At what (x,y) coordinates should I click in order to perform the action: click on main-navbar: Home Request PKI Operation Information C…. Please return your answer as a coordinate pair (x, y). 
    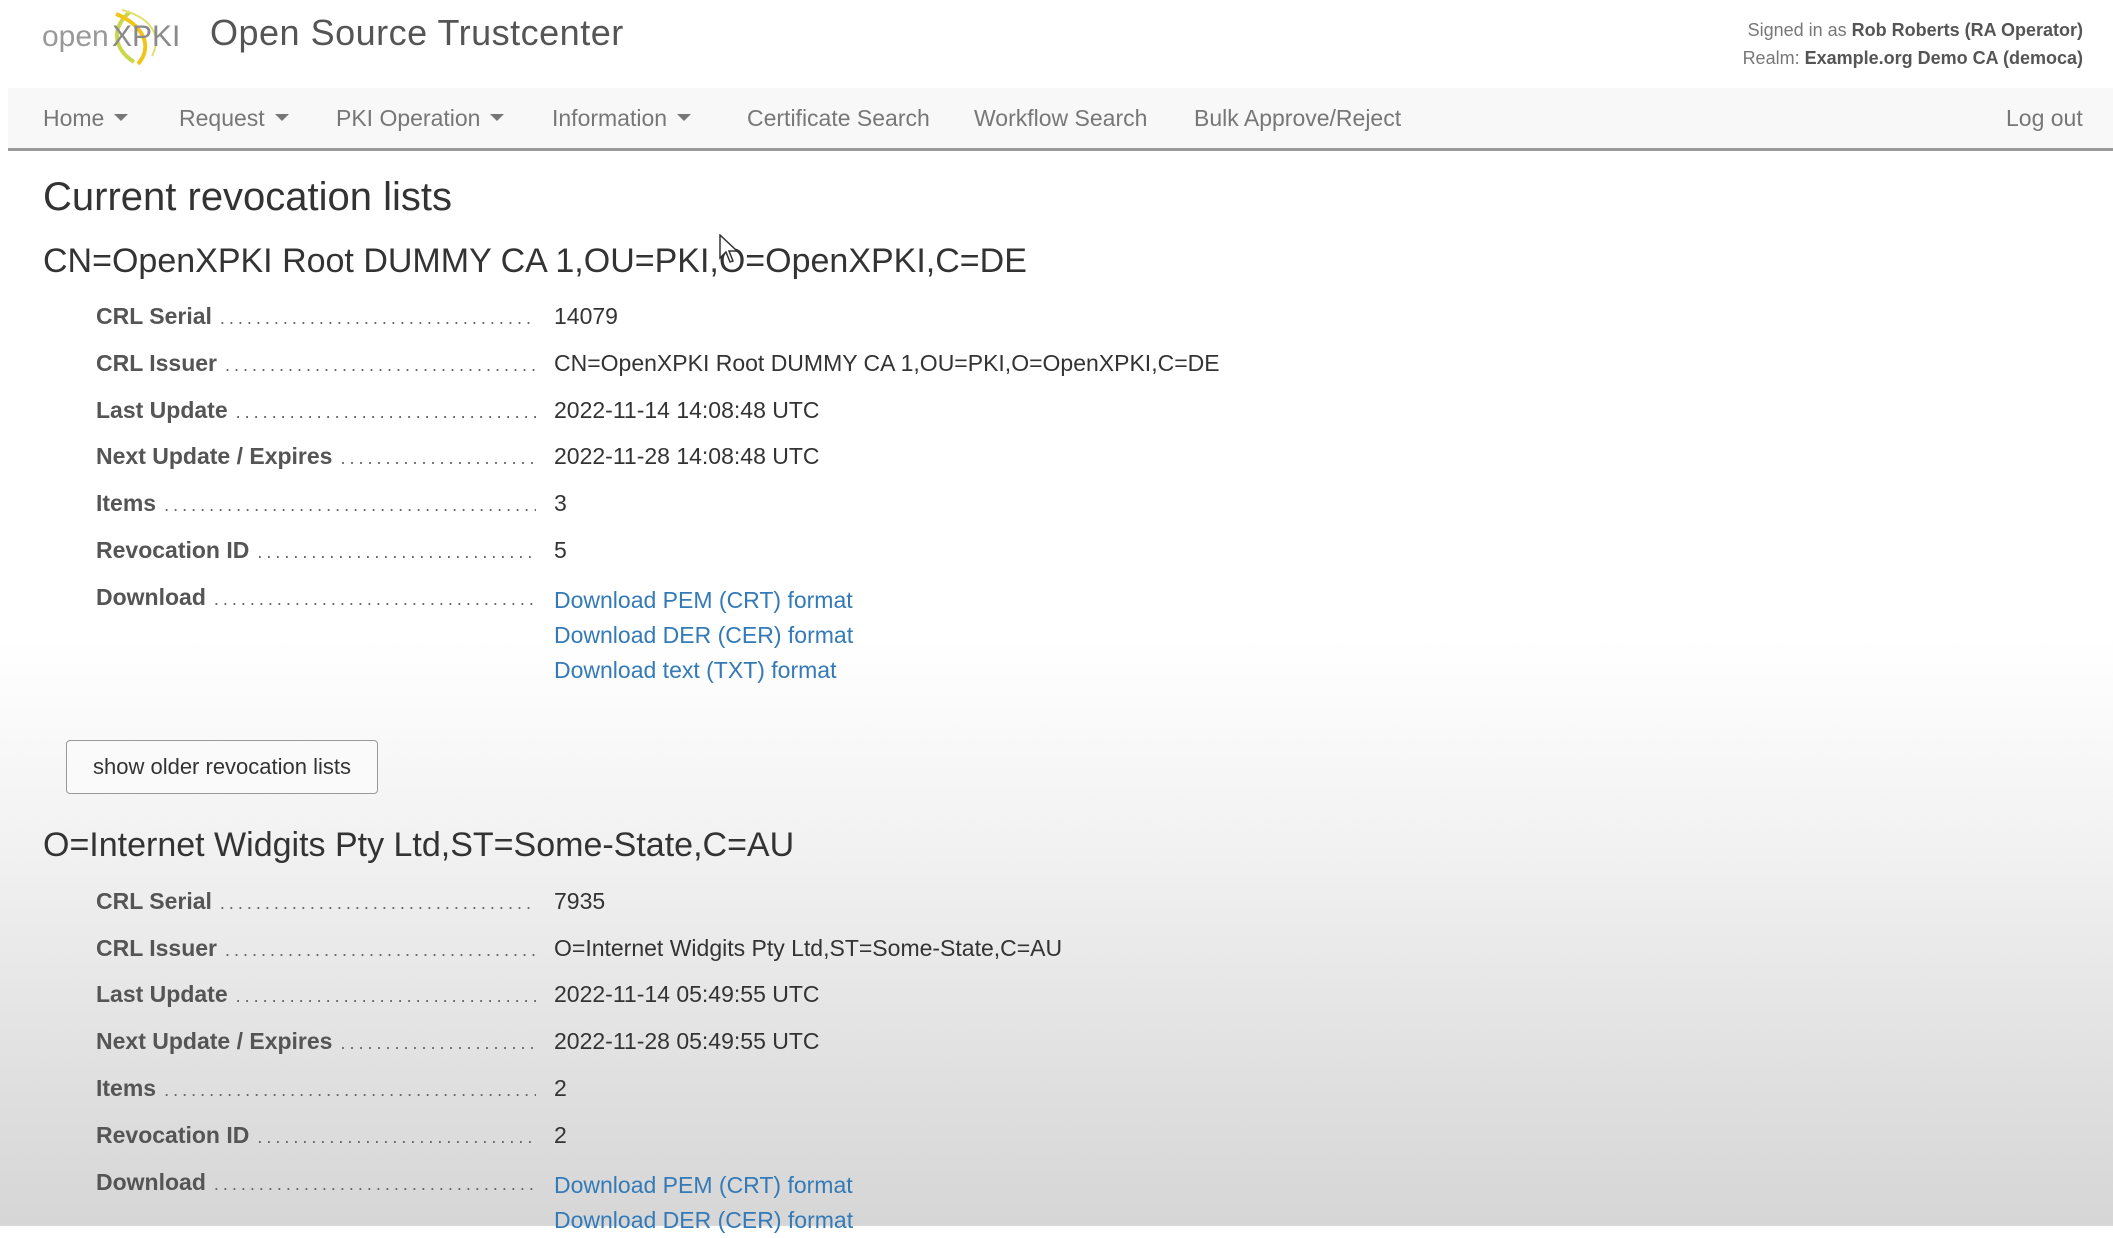
    Looking at the image, I should click on (1060, 119).